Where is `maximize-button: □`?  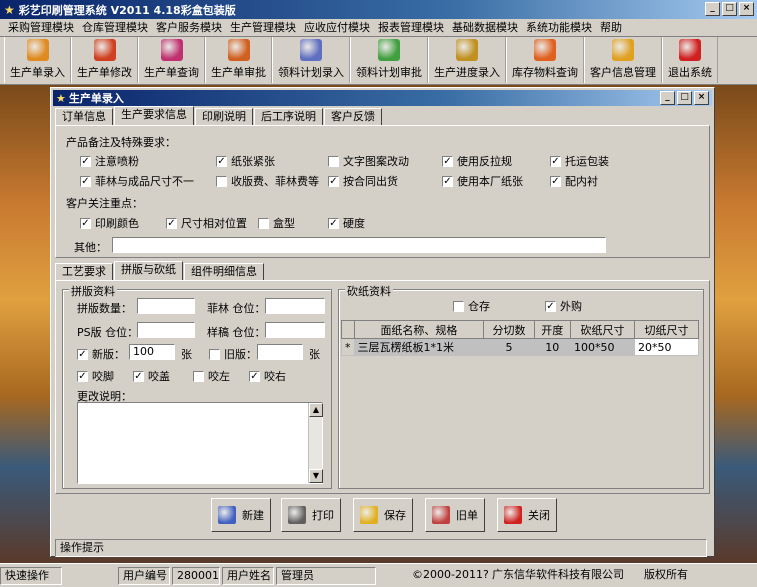
maximize-button: □ is located at coordinates (729, 9).